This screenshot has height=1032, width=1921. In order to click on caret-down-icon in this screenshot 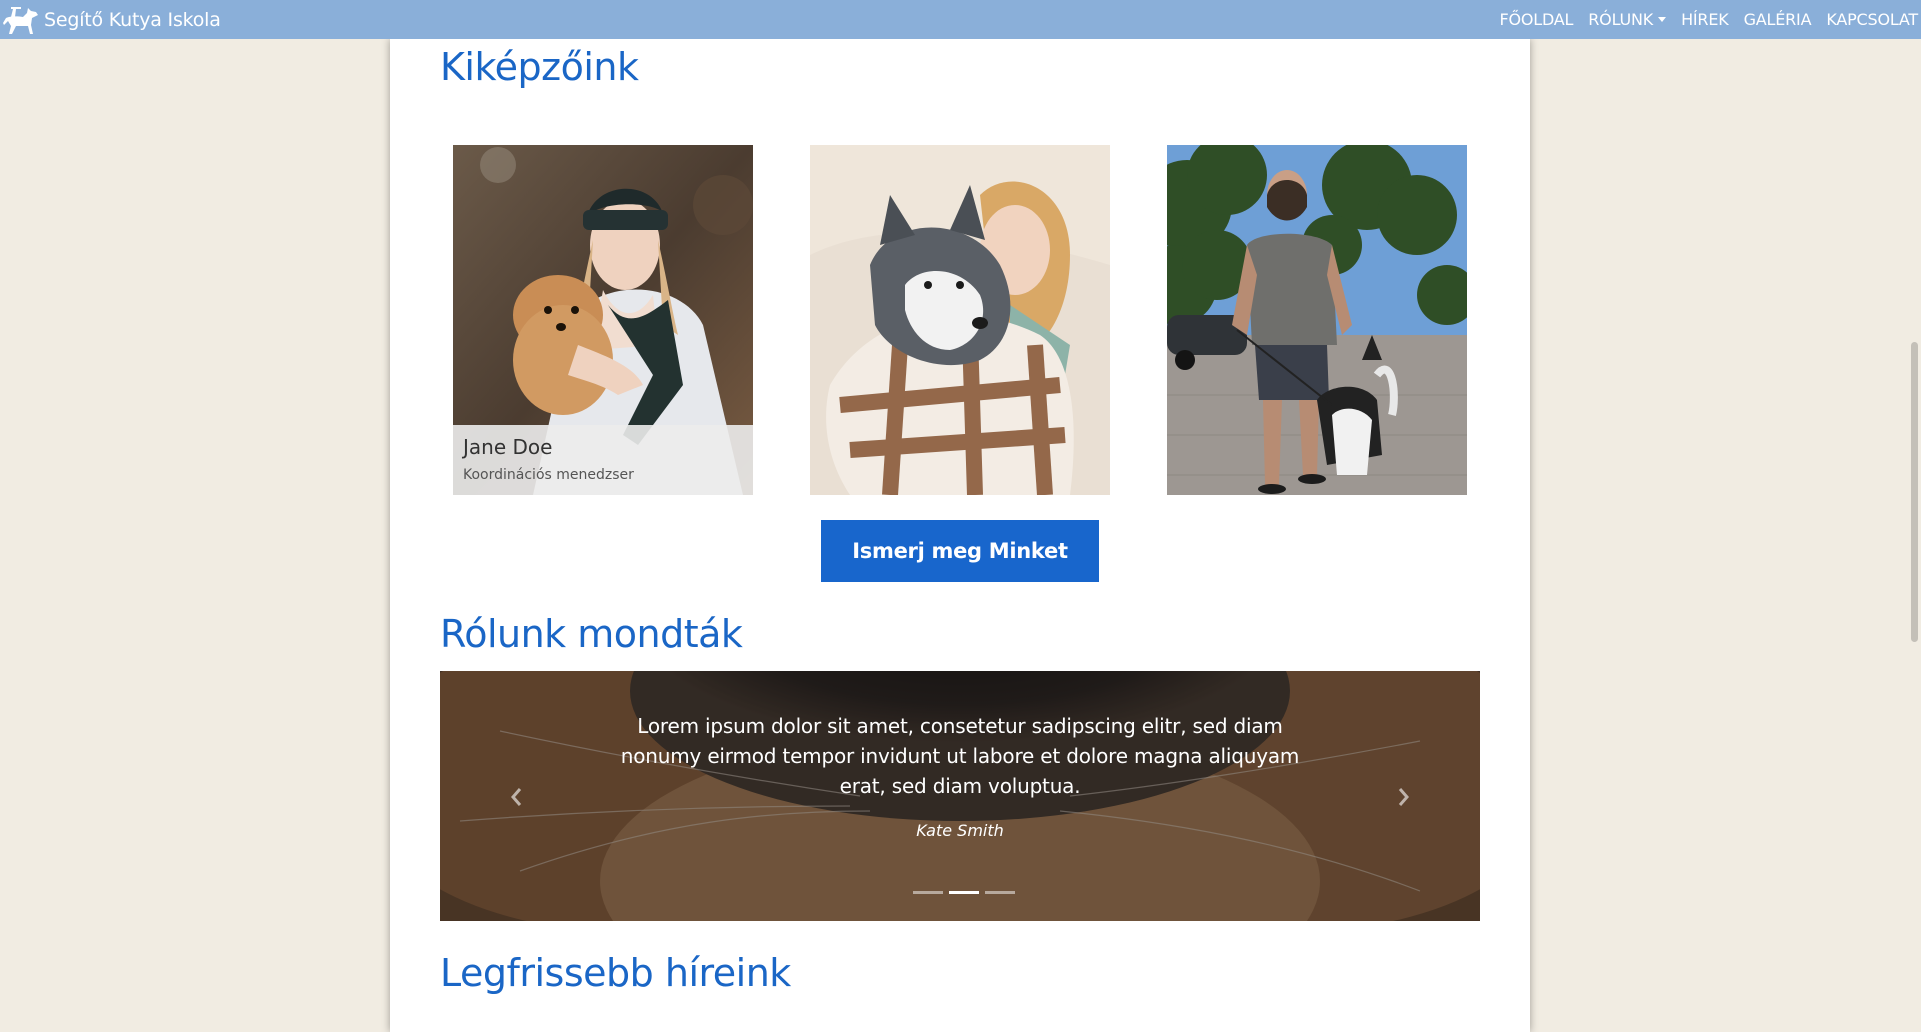, I will do `click(1662, 19)`.